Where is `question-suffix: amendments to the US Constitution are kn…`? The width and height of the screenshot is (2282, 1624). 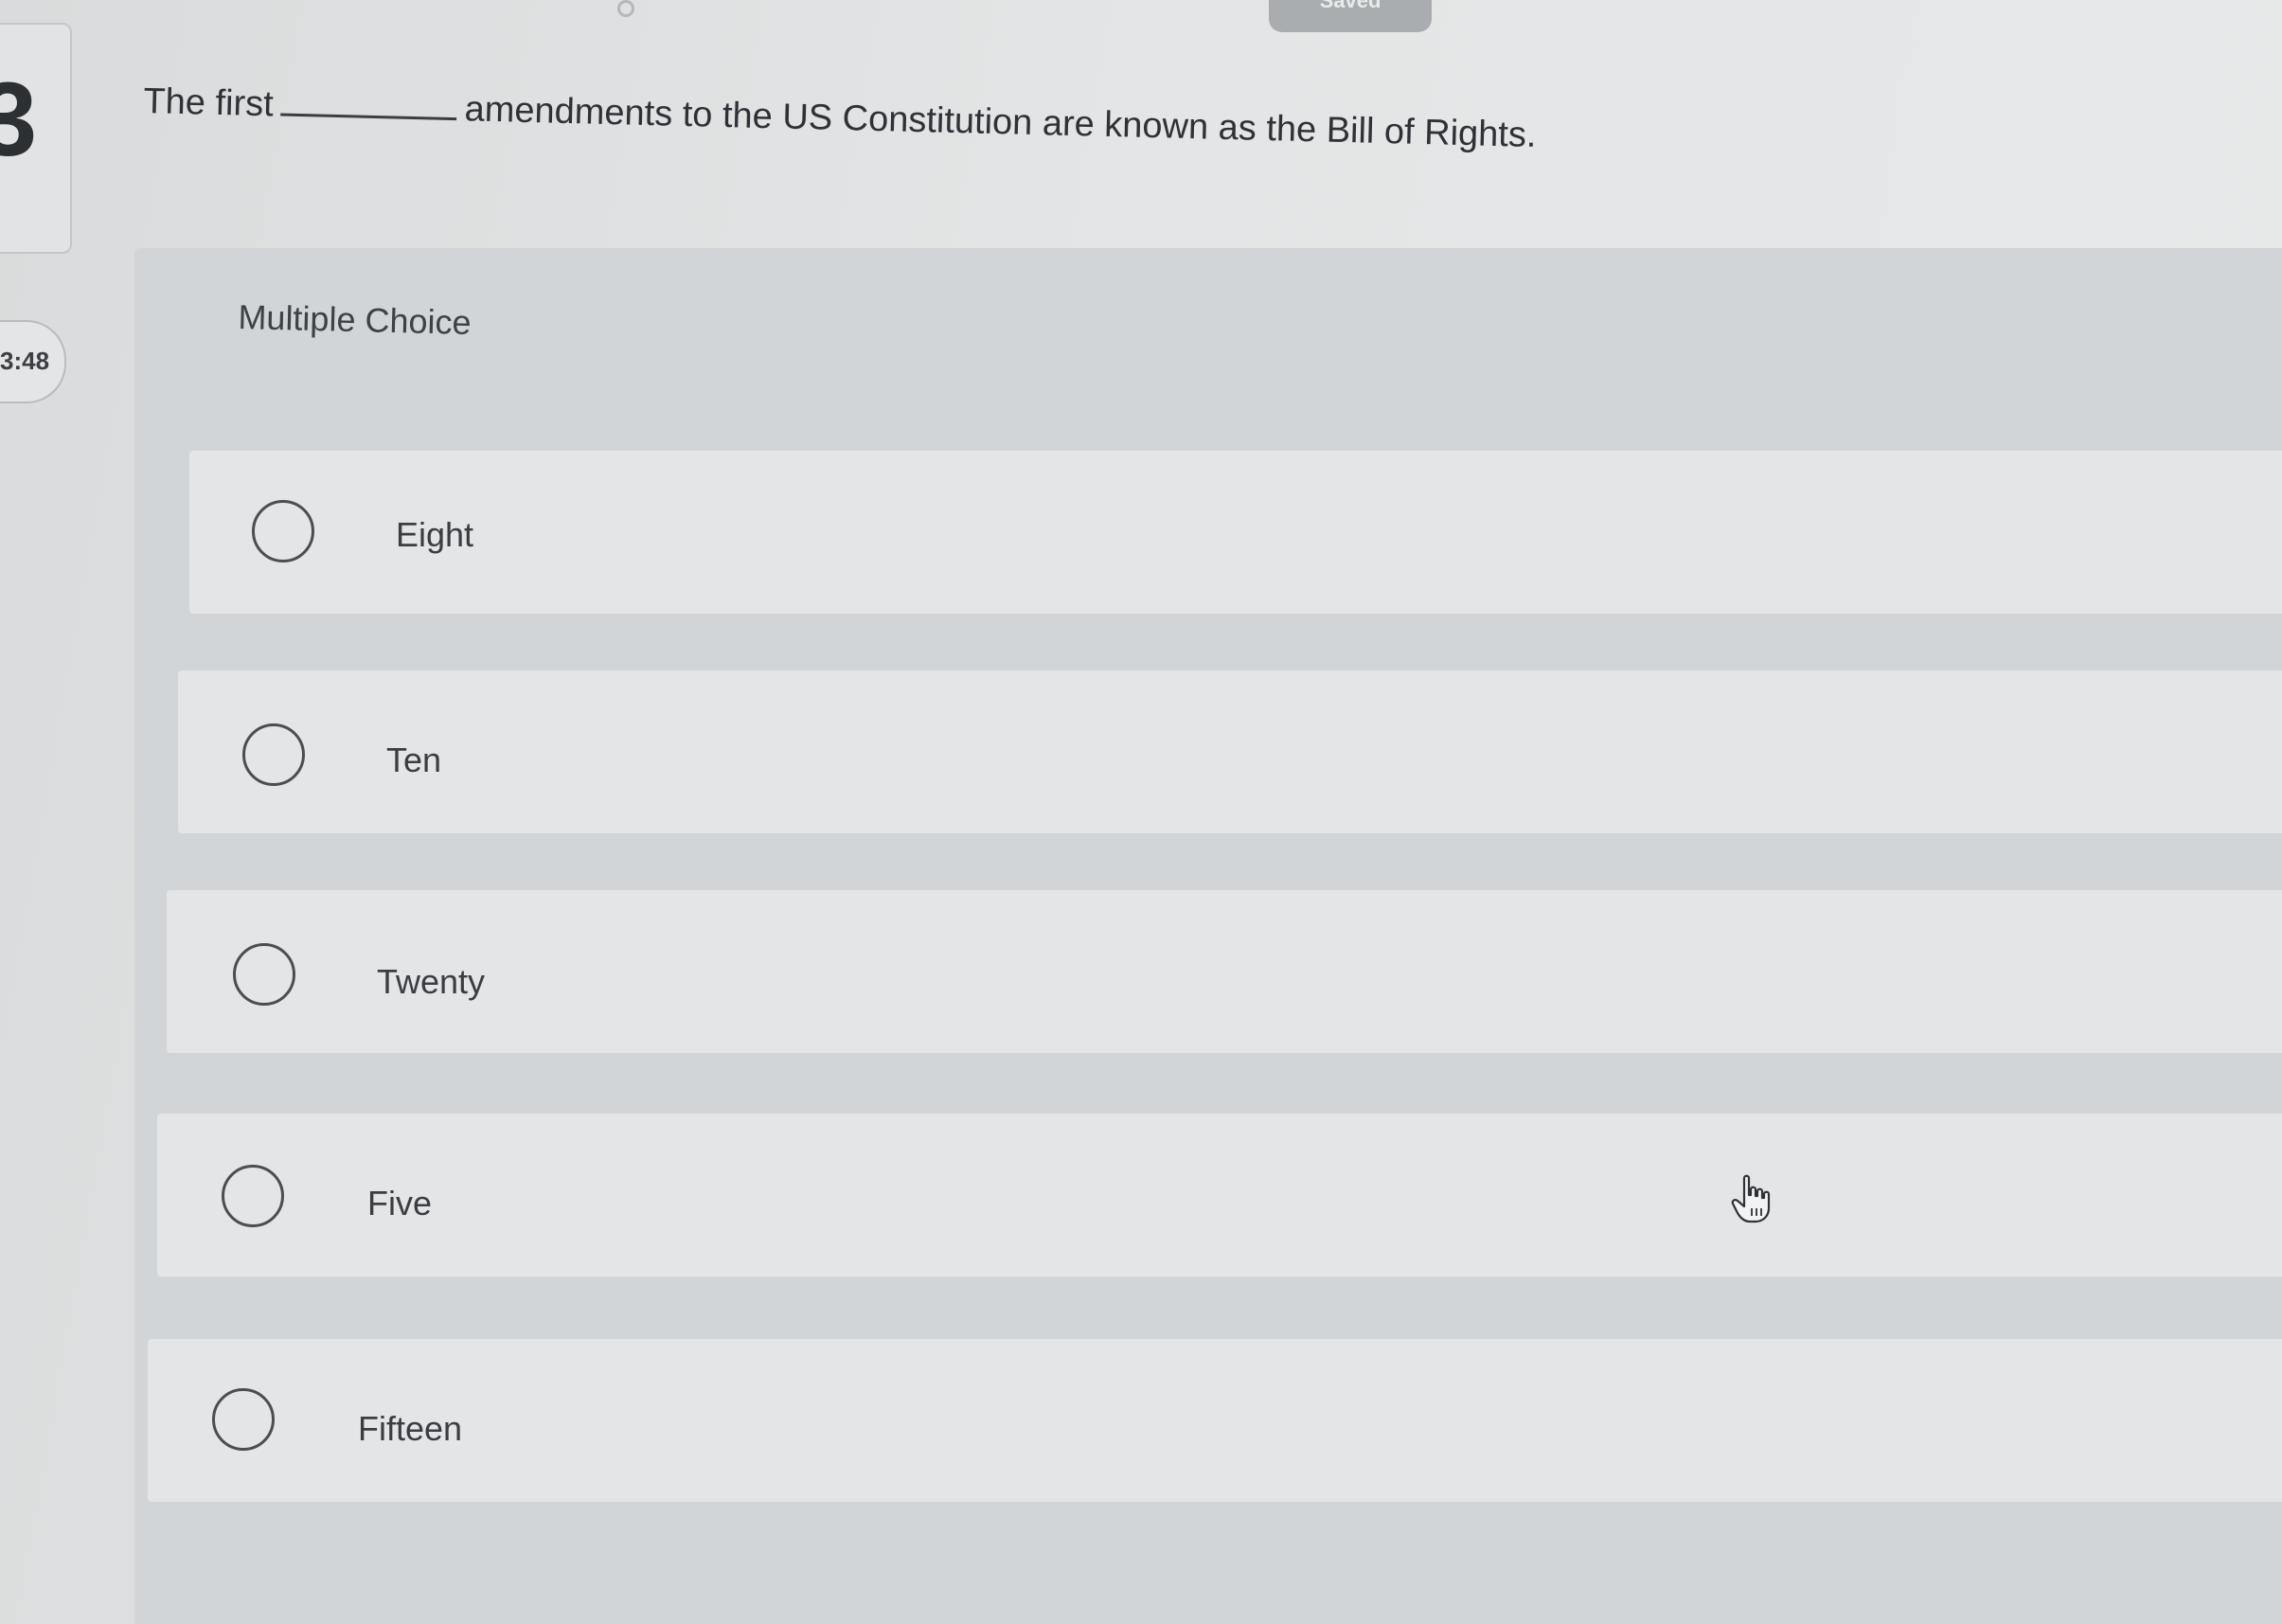 question-suffix: amendments to the US Constitution are kn… is located at coordinates (1001, 122).